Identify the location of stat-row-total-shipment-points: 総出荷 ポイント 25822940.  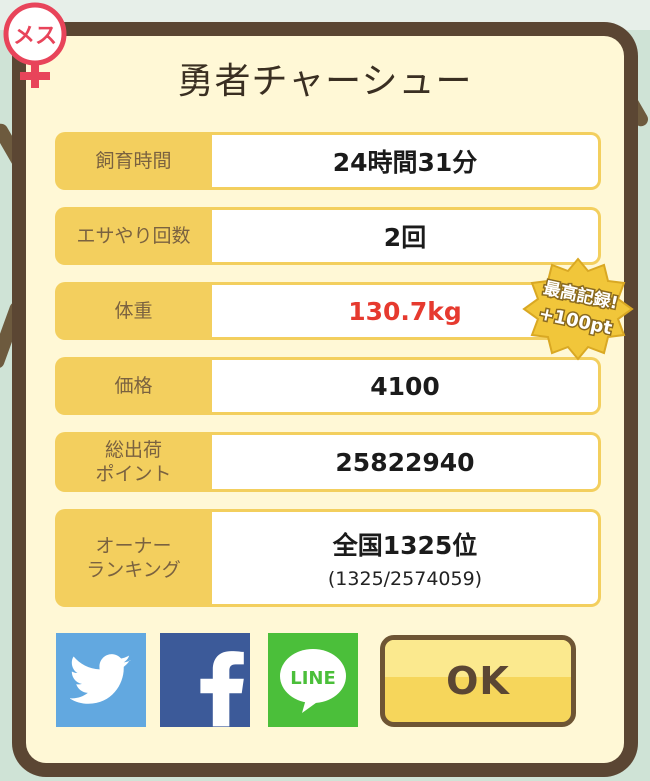
(328, 462).